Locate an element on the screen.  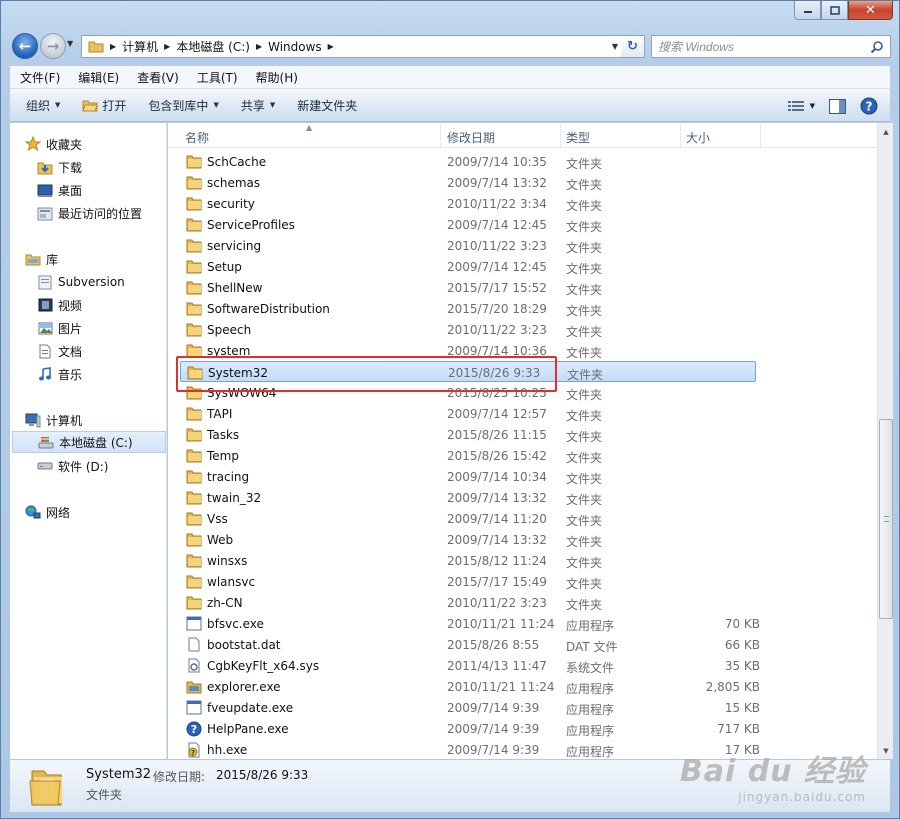
open-button: 打开 is located at coordinates (104, 105).